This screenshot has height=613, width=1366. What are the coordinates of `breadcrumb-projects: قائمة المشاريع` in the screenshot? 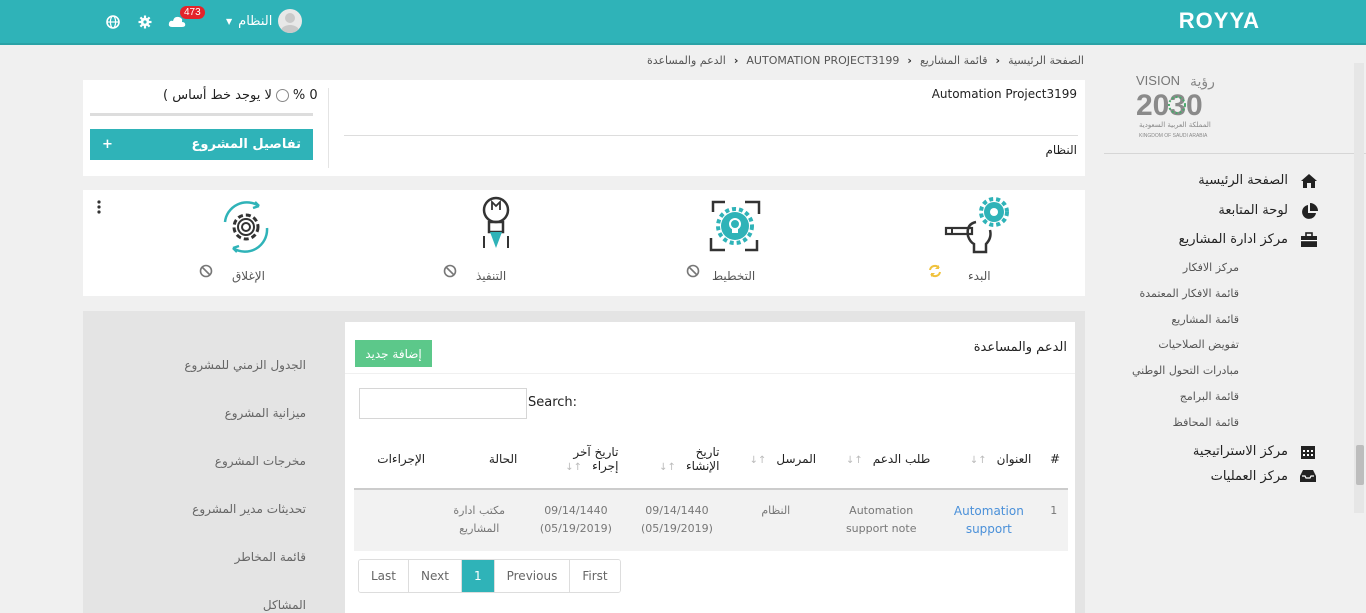 It's located at (954, 60).